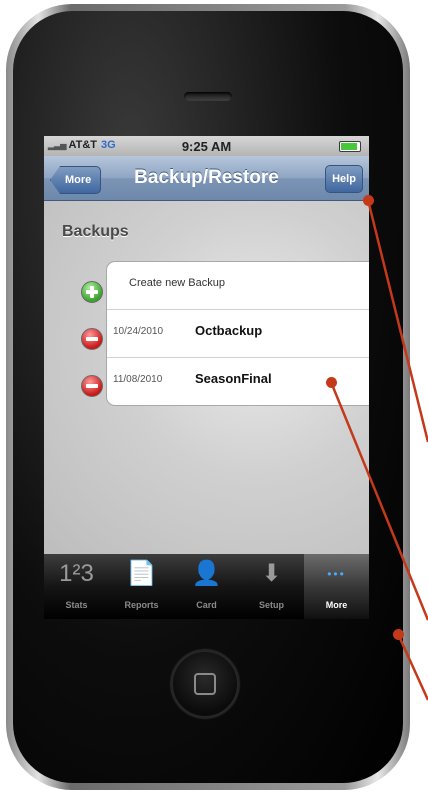  I want to click on callout-dot-backup, so click(331, 382).